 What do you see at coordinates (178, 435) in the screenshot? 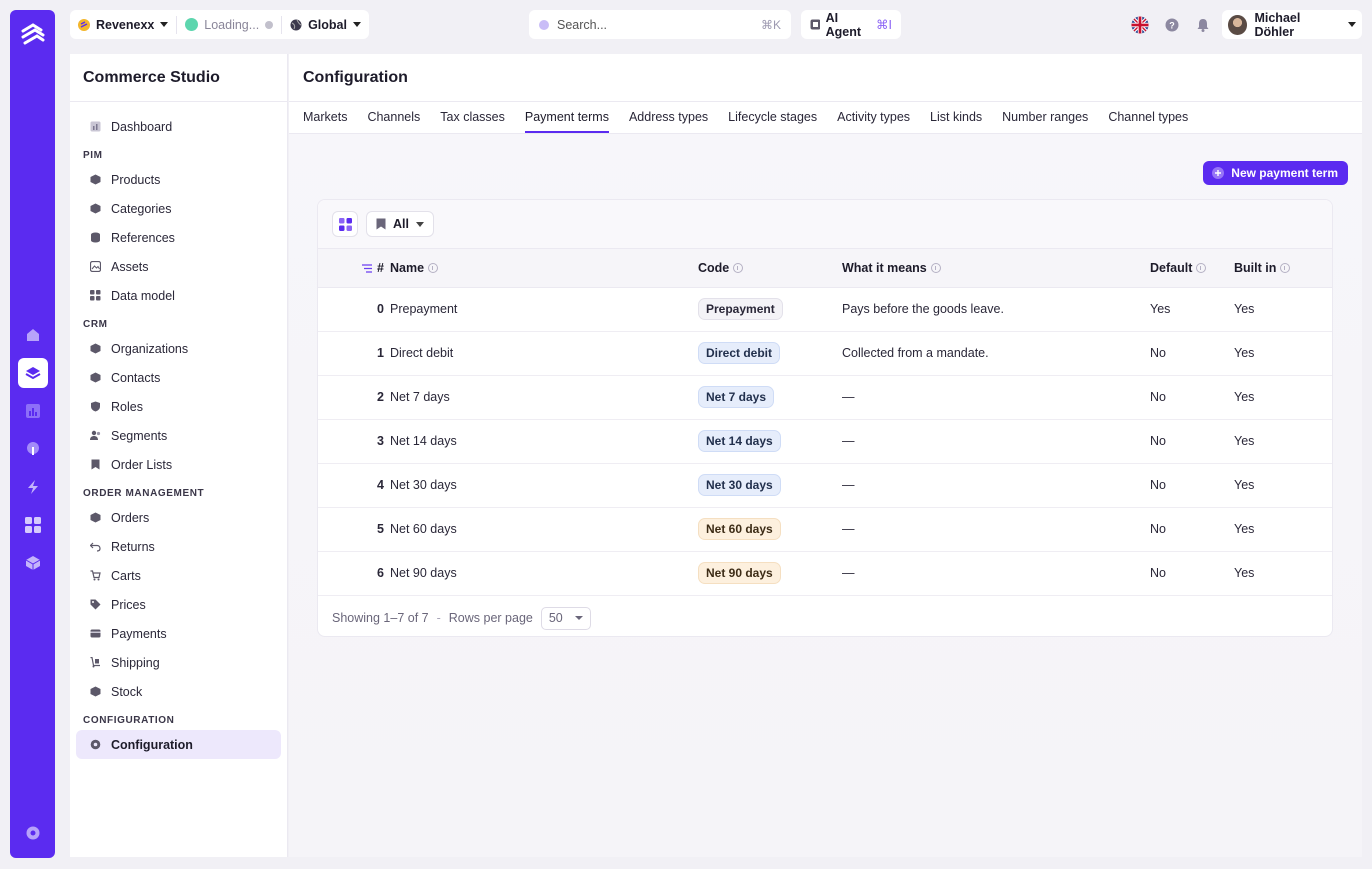
I see `sidebar-item-segments: Segments` at bounding box center [178, 435].